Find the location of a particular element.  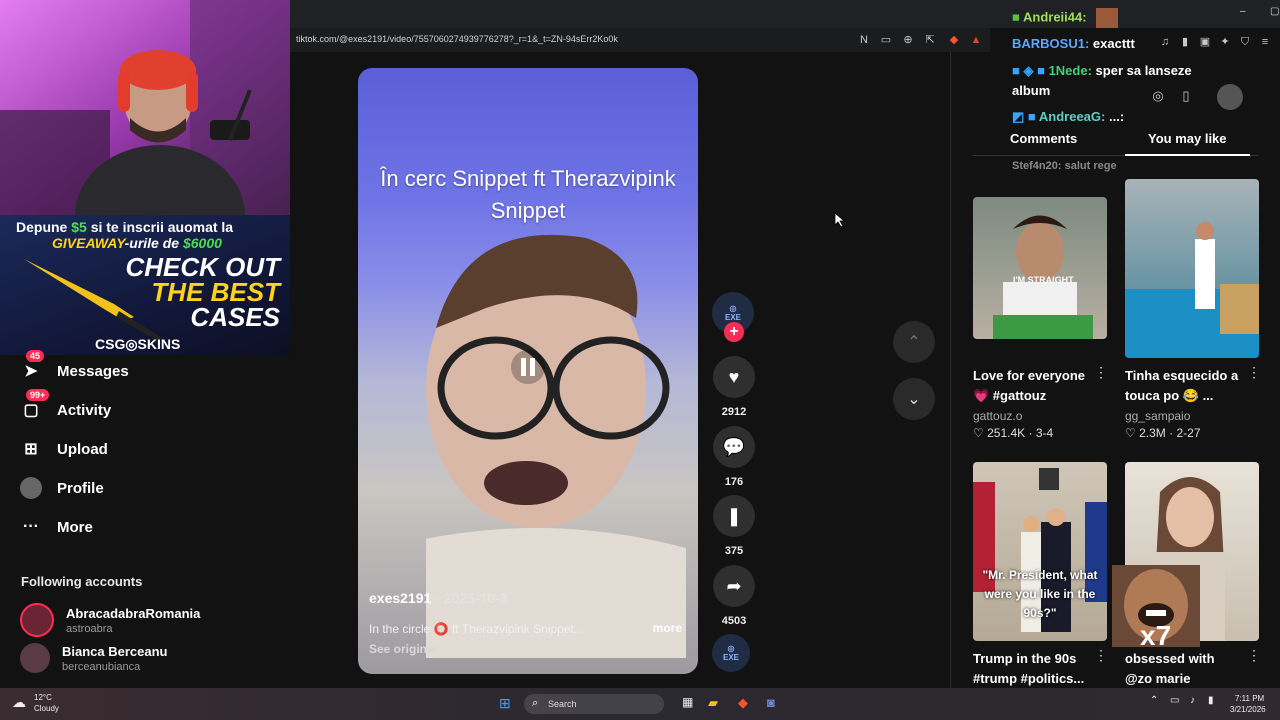

see-original-link: See original is located at coordinates (403, 649).